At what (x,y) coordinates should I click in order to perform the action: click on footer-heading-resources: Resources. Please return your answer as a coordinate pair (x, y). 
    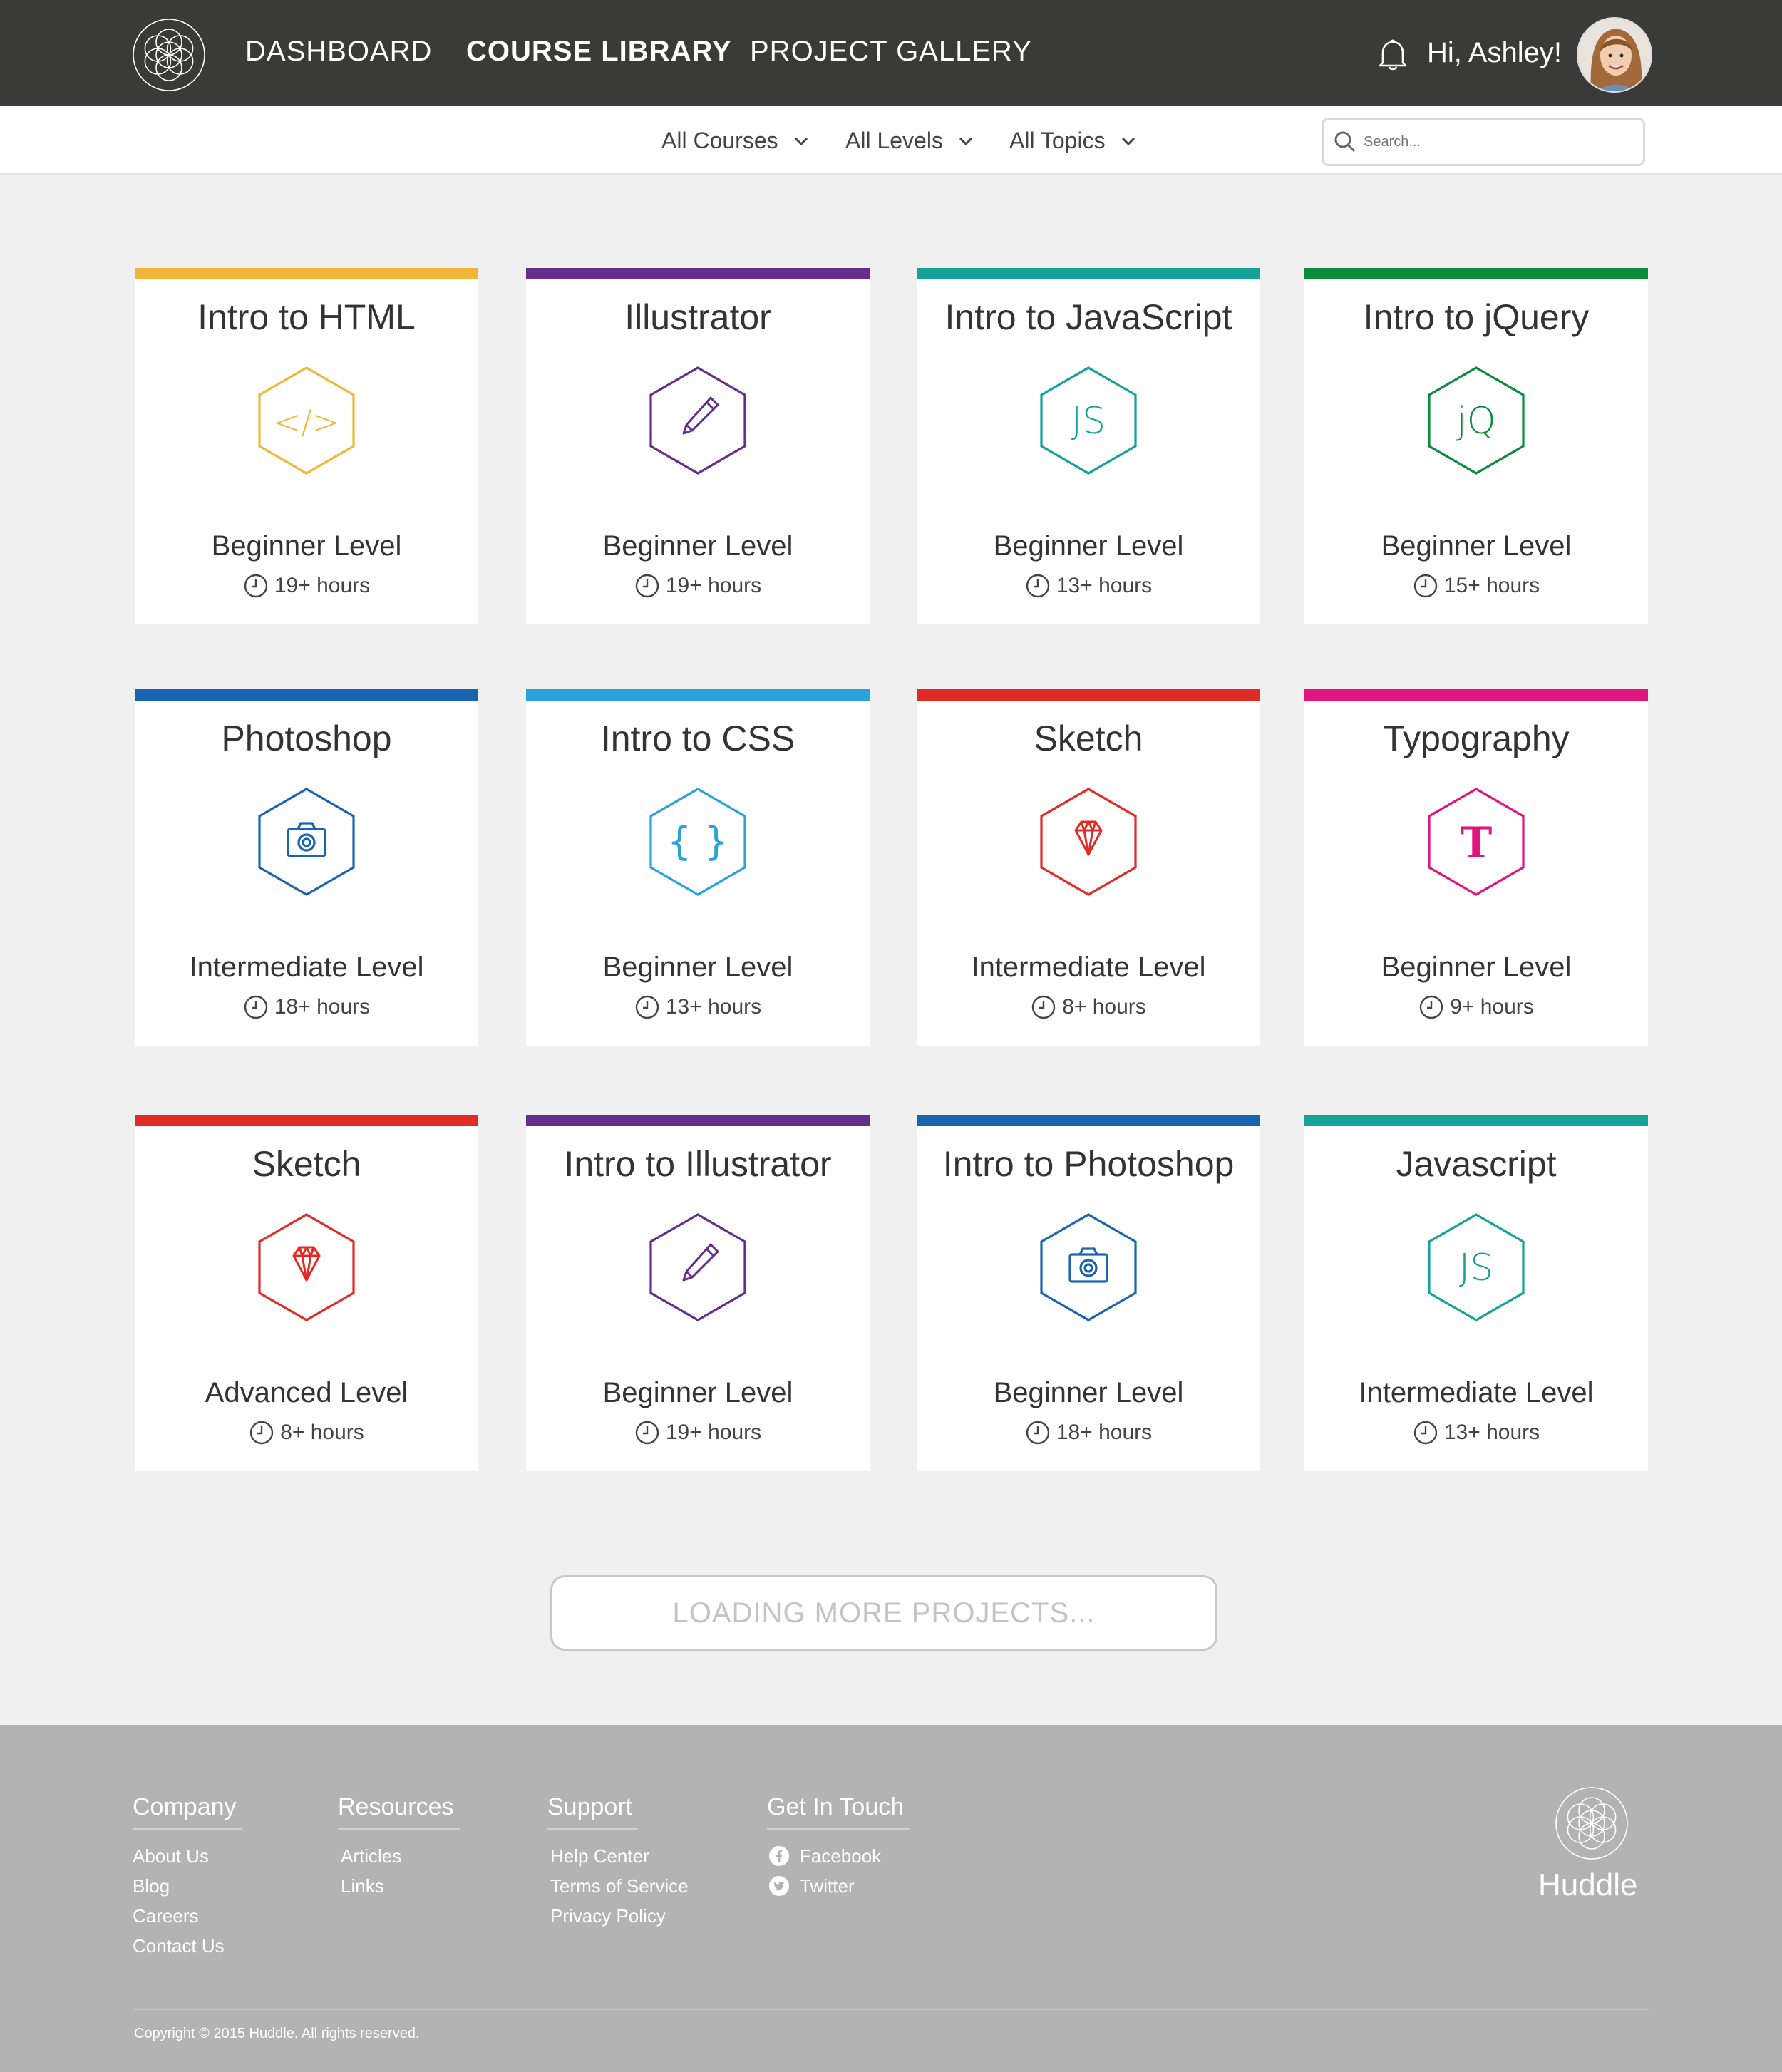
    Looking at the image, I should click on (399, 1812).